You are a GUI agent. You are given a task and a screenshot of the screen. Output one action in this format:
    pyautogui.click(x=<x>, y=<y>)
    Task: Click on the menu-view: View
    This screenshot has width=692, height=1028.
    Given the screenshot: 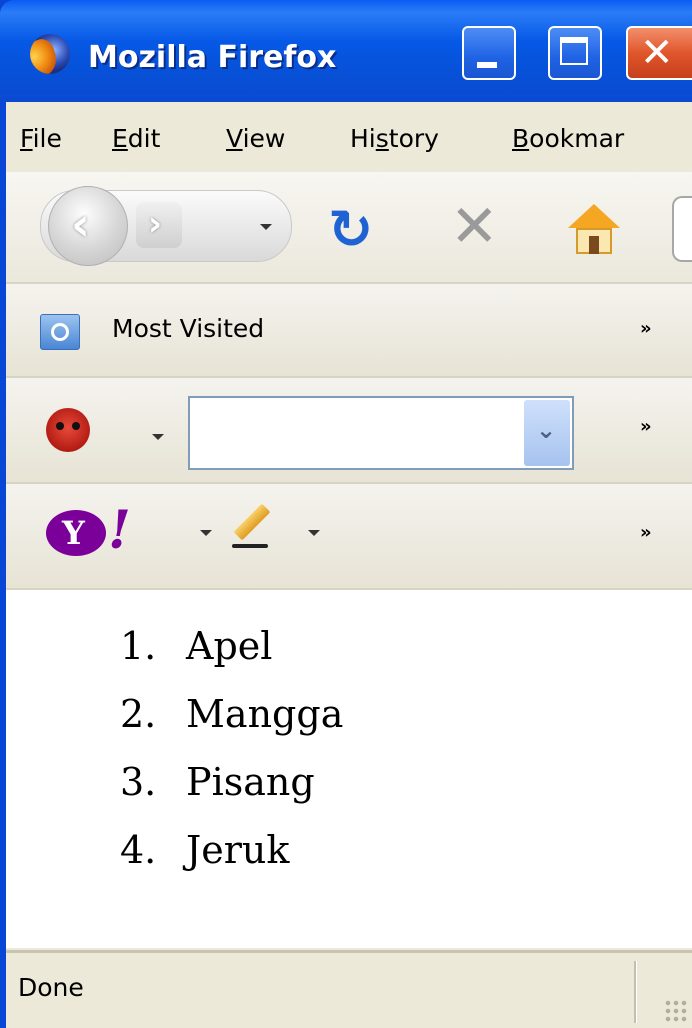 What is the action you would take?
    pyautogui.click(x=255, y=138)
    